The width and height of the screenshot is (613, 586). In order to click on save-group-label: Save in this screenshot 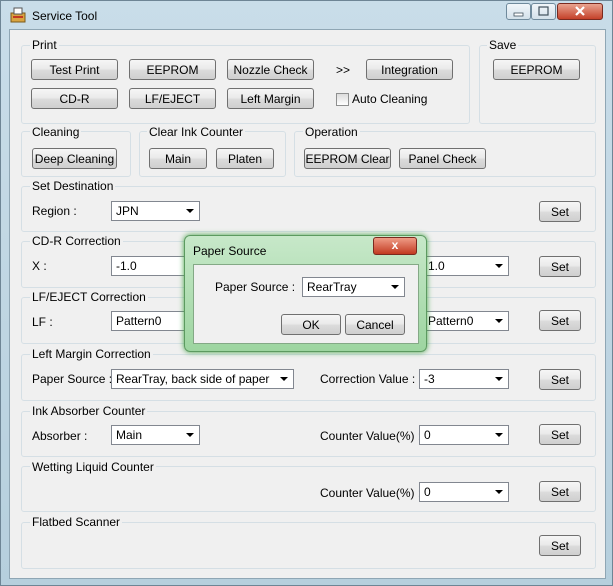, I will do `click(503, 45)`.